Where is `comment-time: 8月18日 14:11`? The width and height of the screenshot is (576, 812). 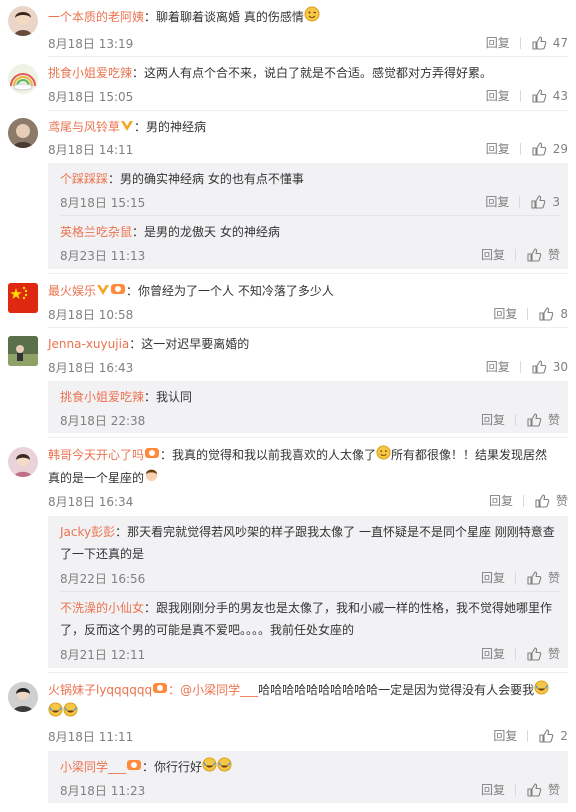
comment-time: 8月18日 14:11 is located at coordinates (91, 150).